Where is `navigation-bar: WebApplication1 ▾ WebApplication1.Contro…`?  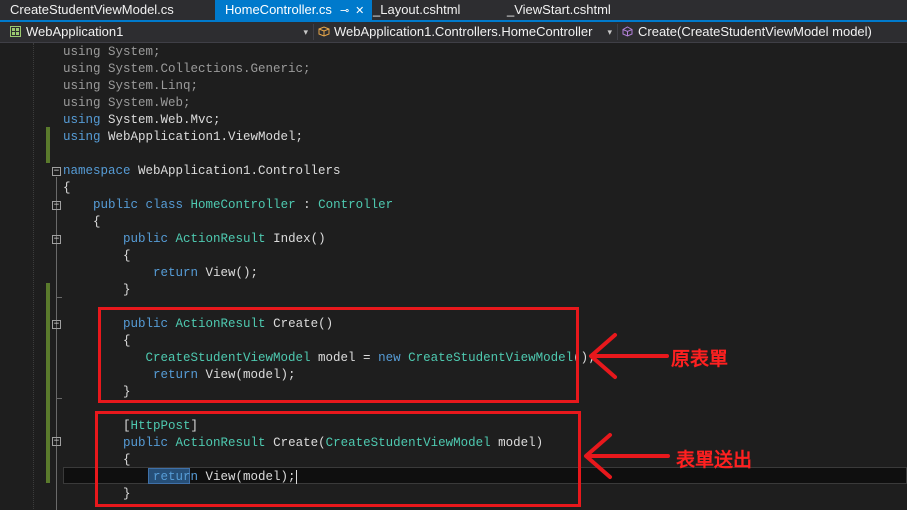
navigation-bar: WebApplication1 ▾ WebApplication1.Contro… is located at coordinates (453, 32).